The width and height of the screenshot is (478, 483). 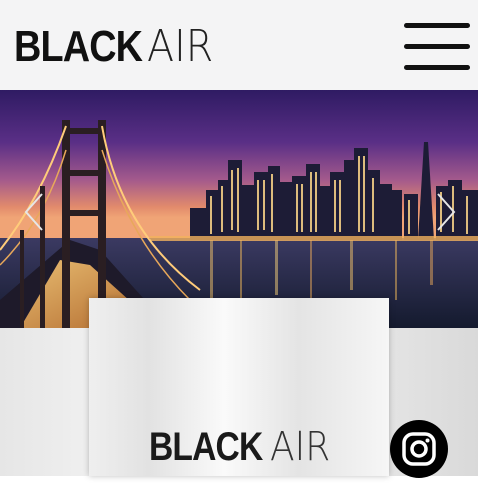 I want to click on instagram-glyph, so click(x=419, y=449).